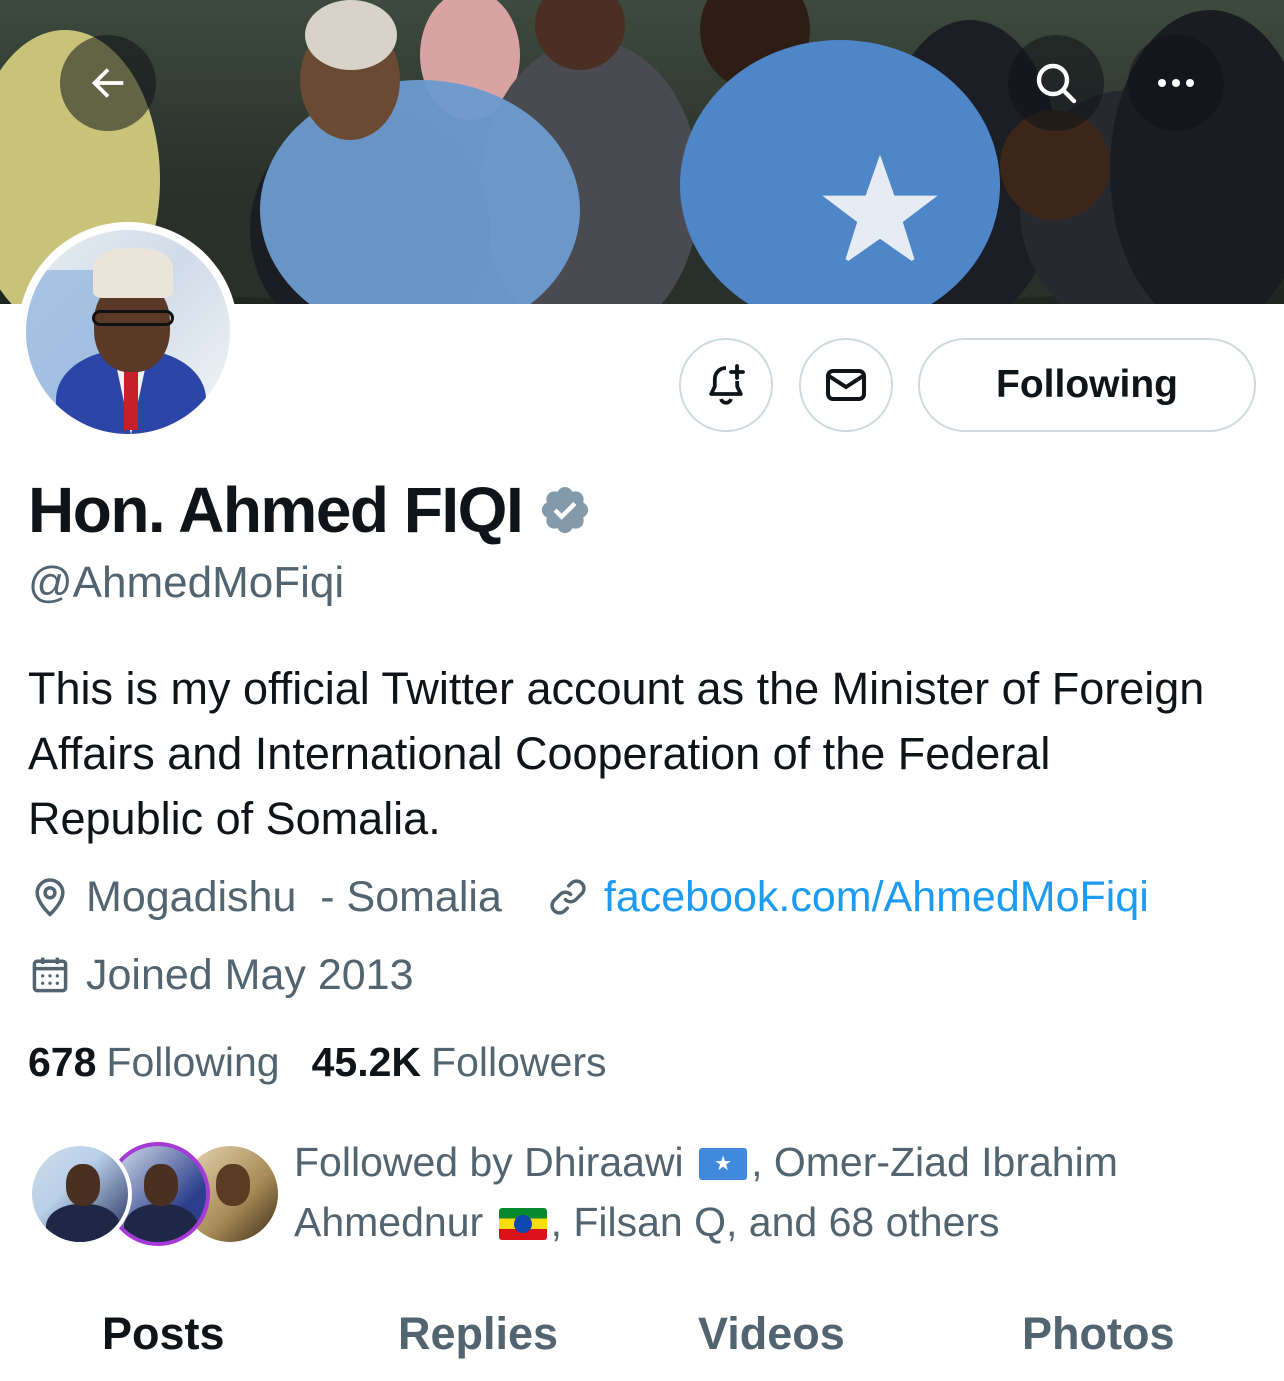 Image resolution: width=1284 pixels, height=1381 pixels. Describe the element at coordinates (642, 1338) in the screenshot. I see `profile-tabs: Posts Replies Videos Photos` at that location.